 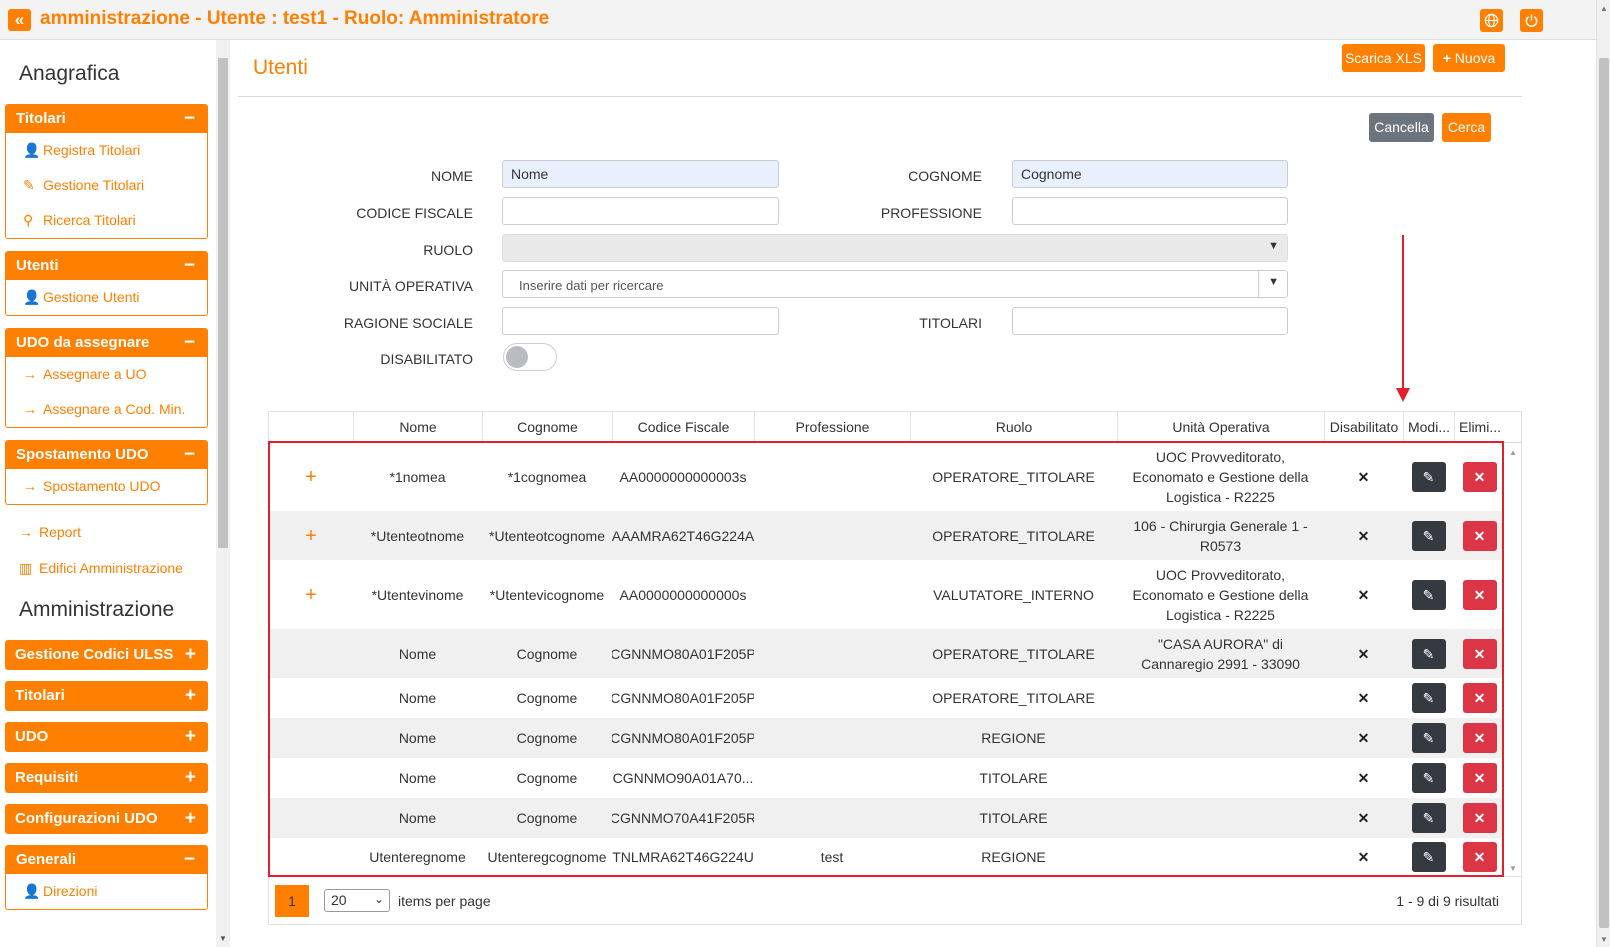 I want to click on ragione-sociale-input, so click(x=640, y=321).